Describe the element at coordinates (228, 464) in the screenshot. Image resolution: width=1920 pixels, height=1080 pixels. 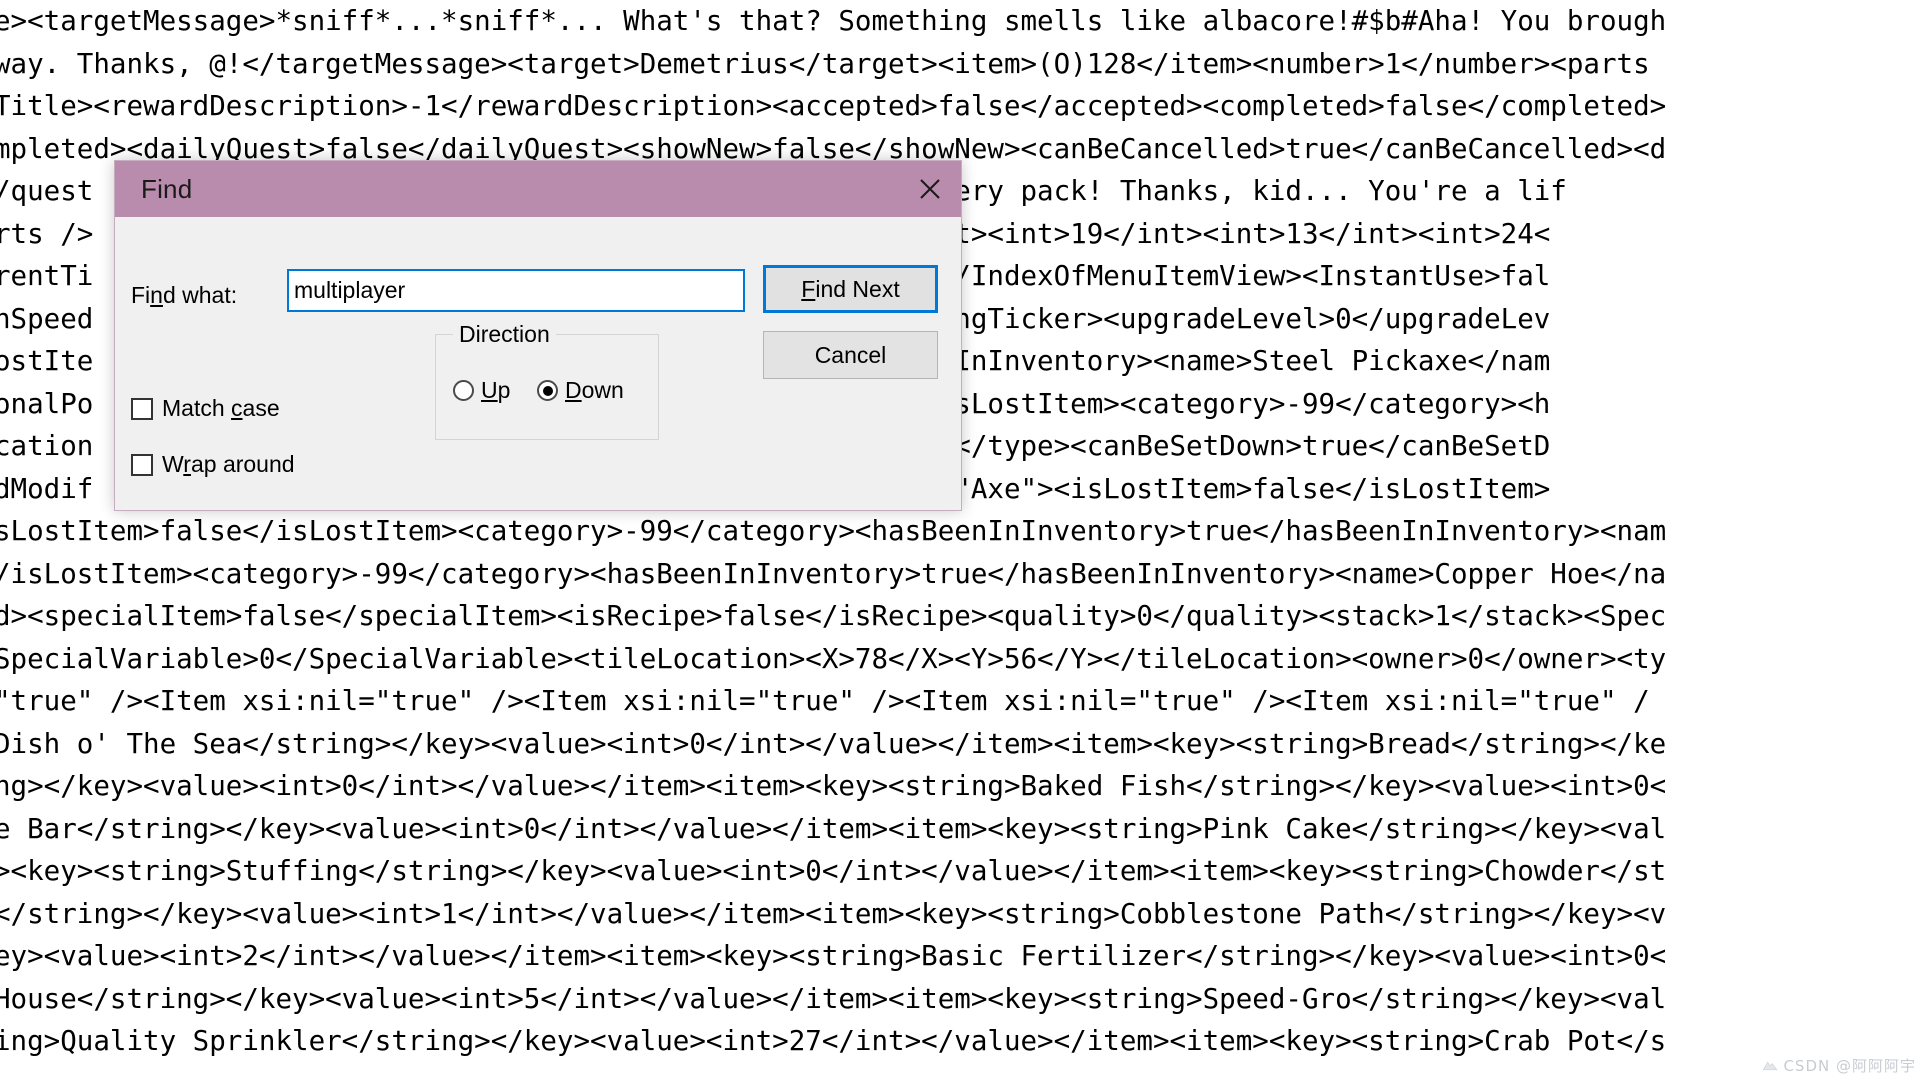
I see `wrap-around-label: Wrap around` at that location.